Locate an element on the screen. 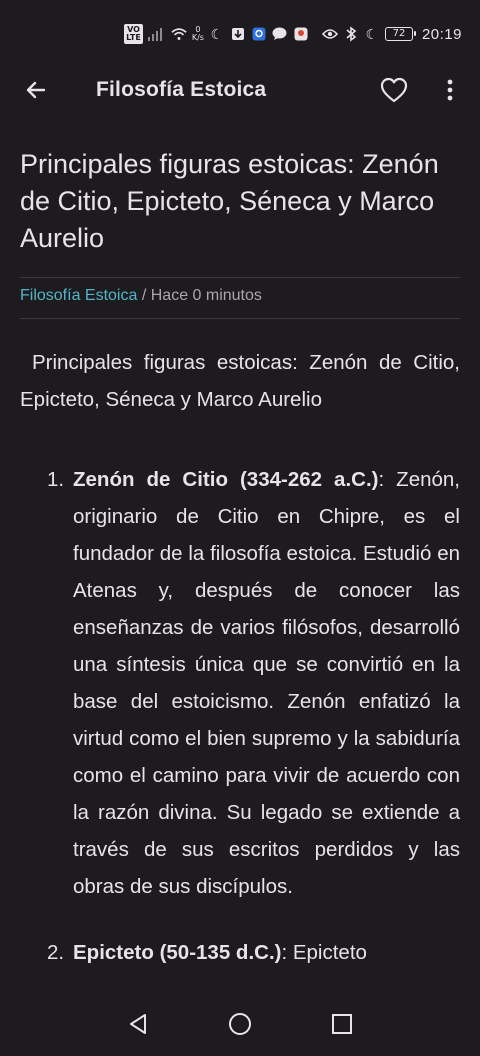 The width and height of the screenshot is (480, 1056). figure-description: : Epicteto is located at coordinates (324, 952).